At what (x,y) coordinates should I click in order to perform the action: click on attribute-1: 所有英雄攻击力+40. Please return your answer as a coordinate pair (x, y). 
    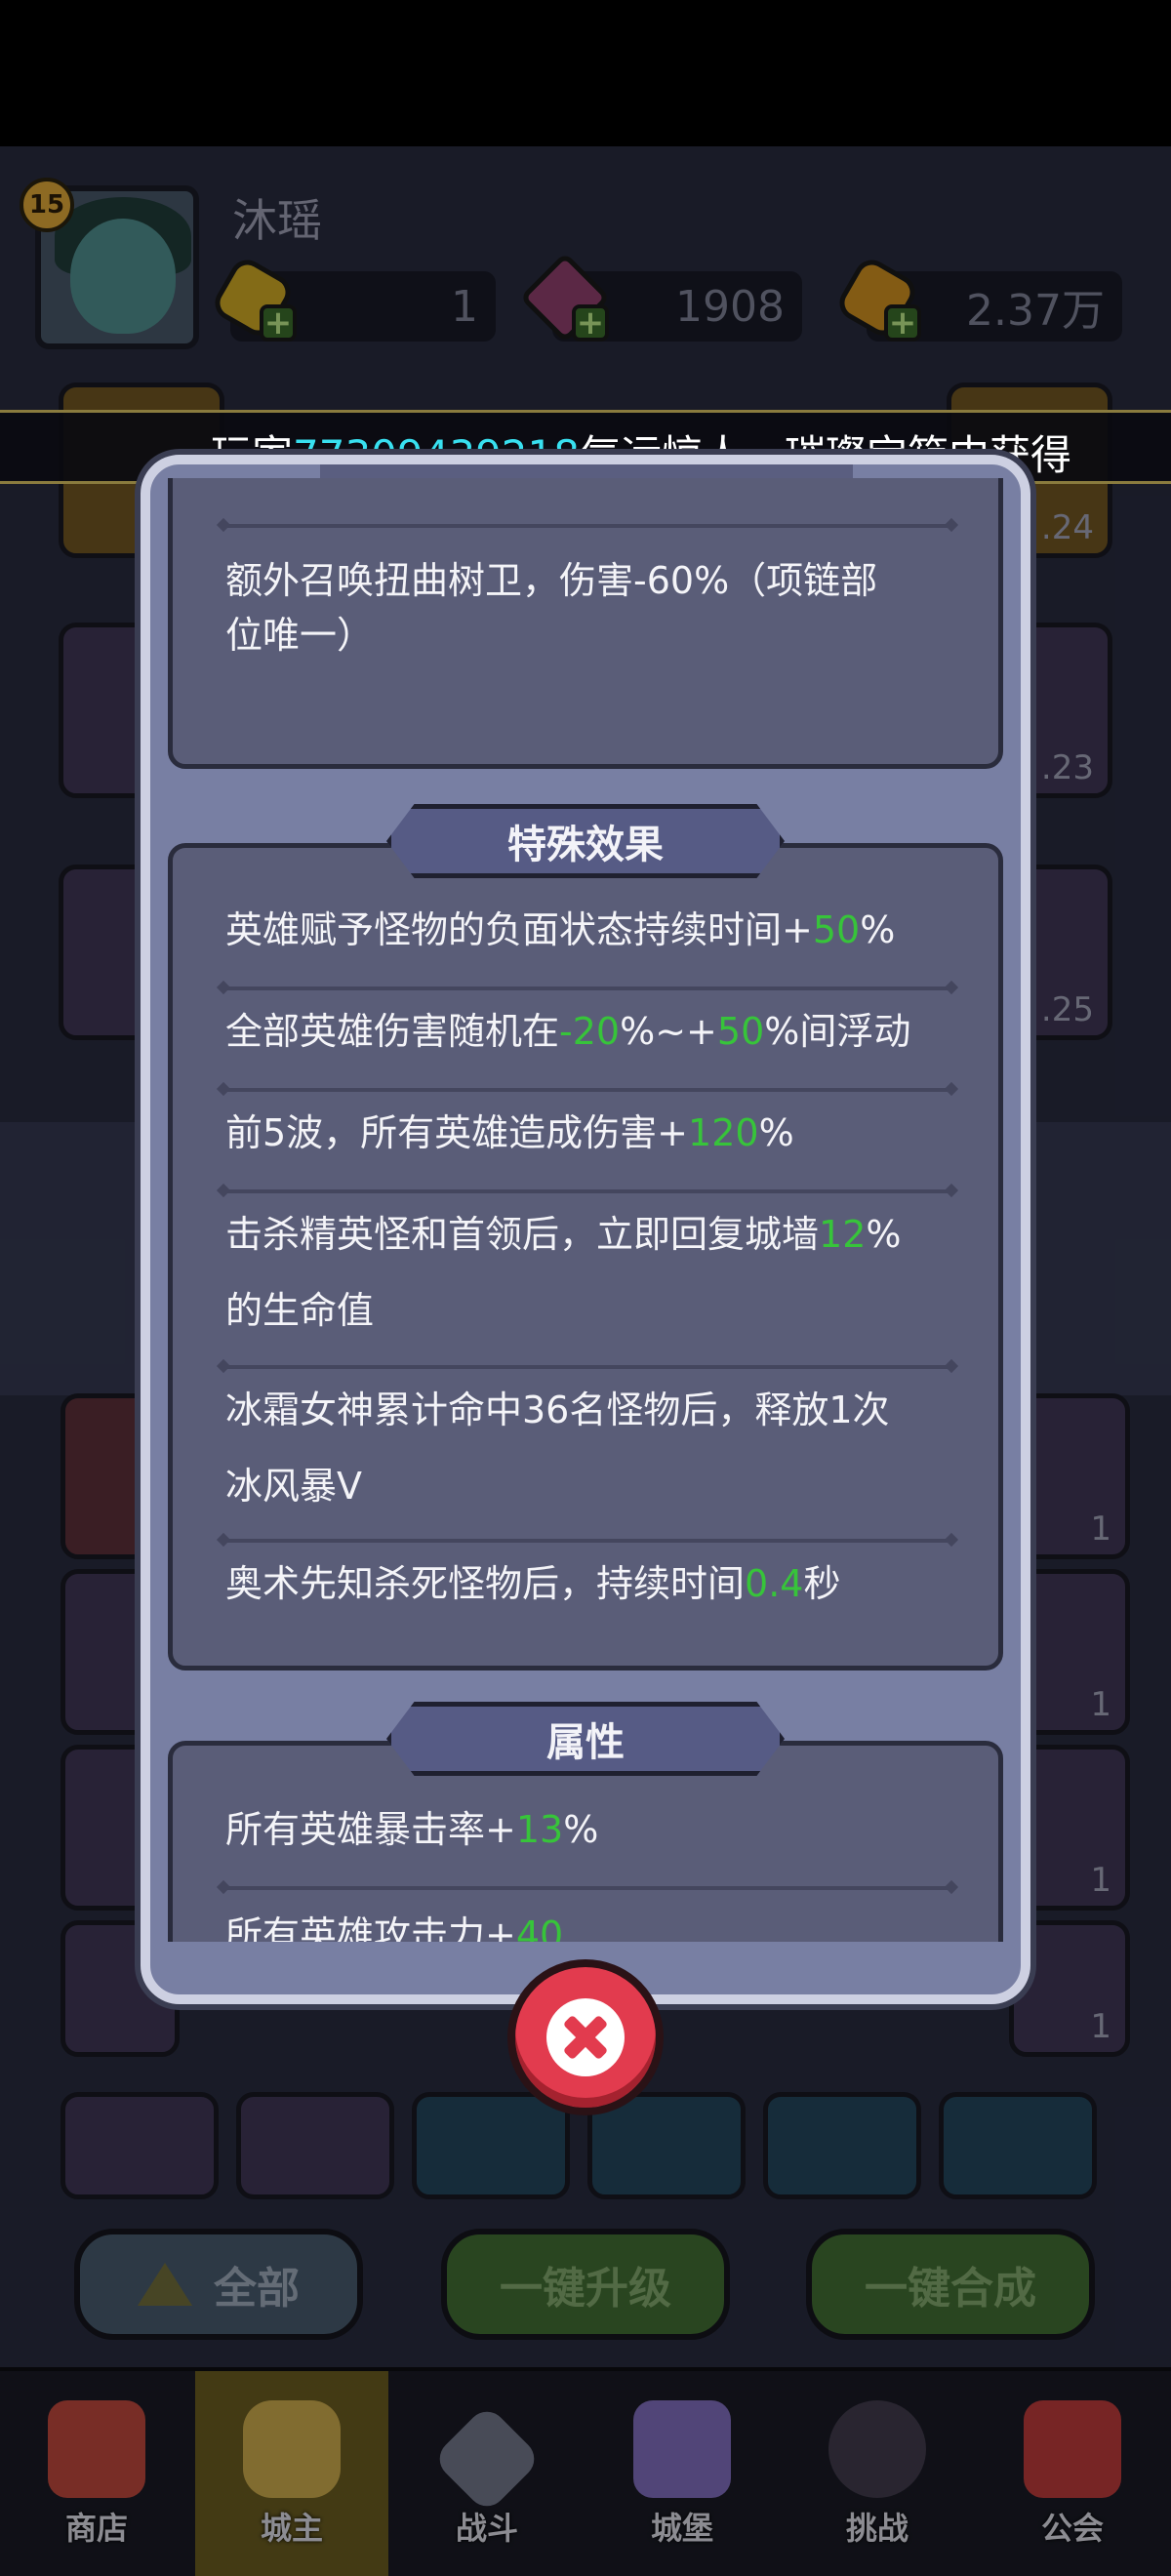
    Looking at the image, I should click on (394, 1927).